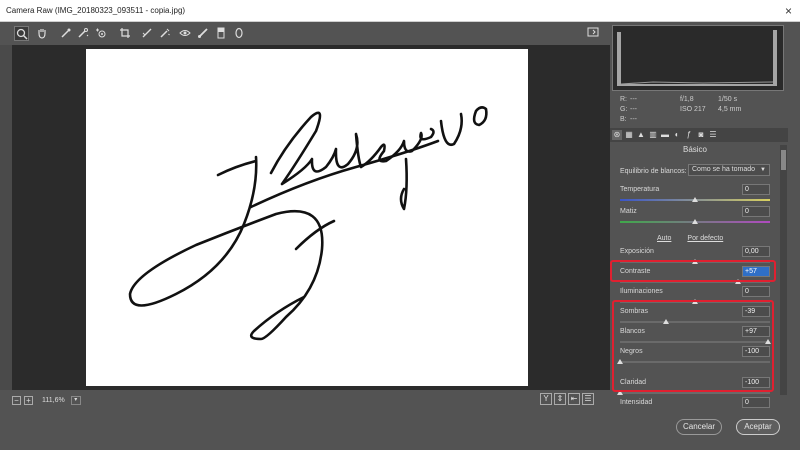 Image resolution: width=800 pixels, height=450 pixels. Describe the element at coordinates (82, 33) in the screenshot. I see `color-sampler-icon` at that location.